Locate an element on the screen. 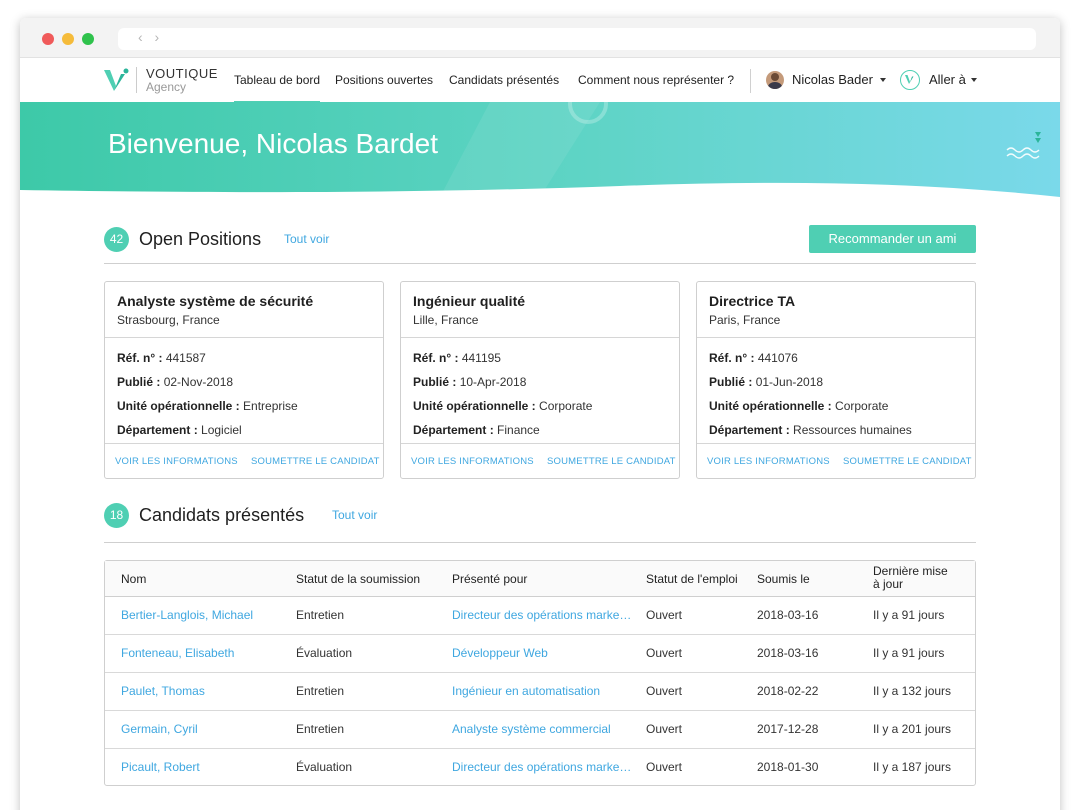  position-title: Analyste système de sécurité is located at coordinates (215, 301).